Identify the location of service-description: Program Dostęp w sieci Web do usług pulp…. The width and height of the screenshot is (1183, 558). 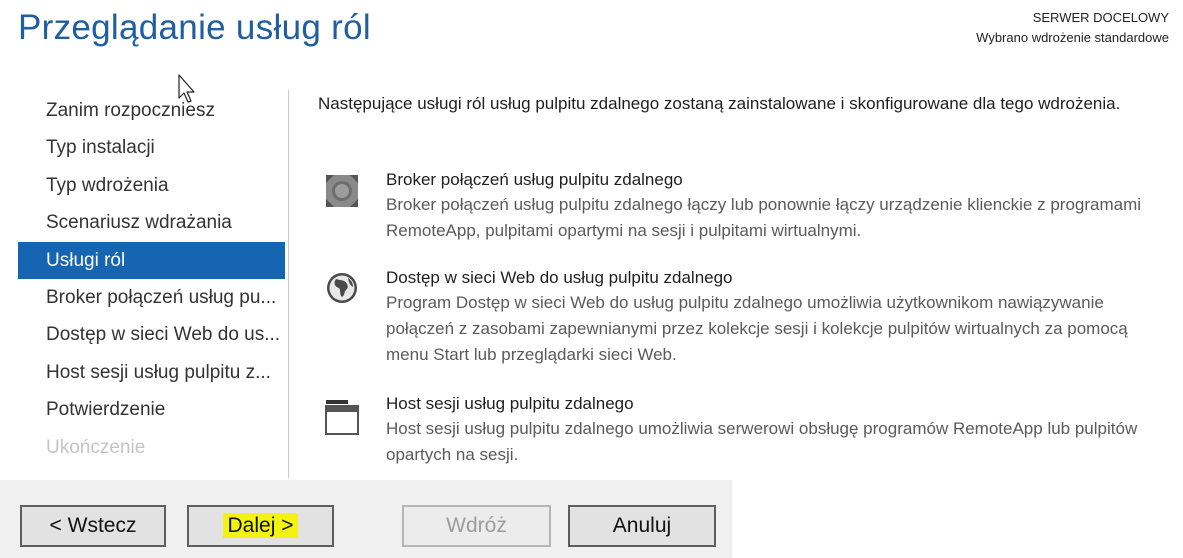
(757, 328).